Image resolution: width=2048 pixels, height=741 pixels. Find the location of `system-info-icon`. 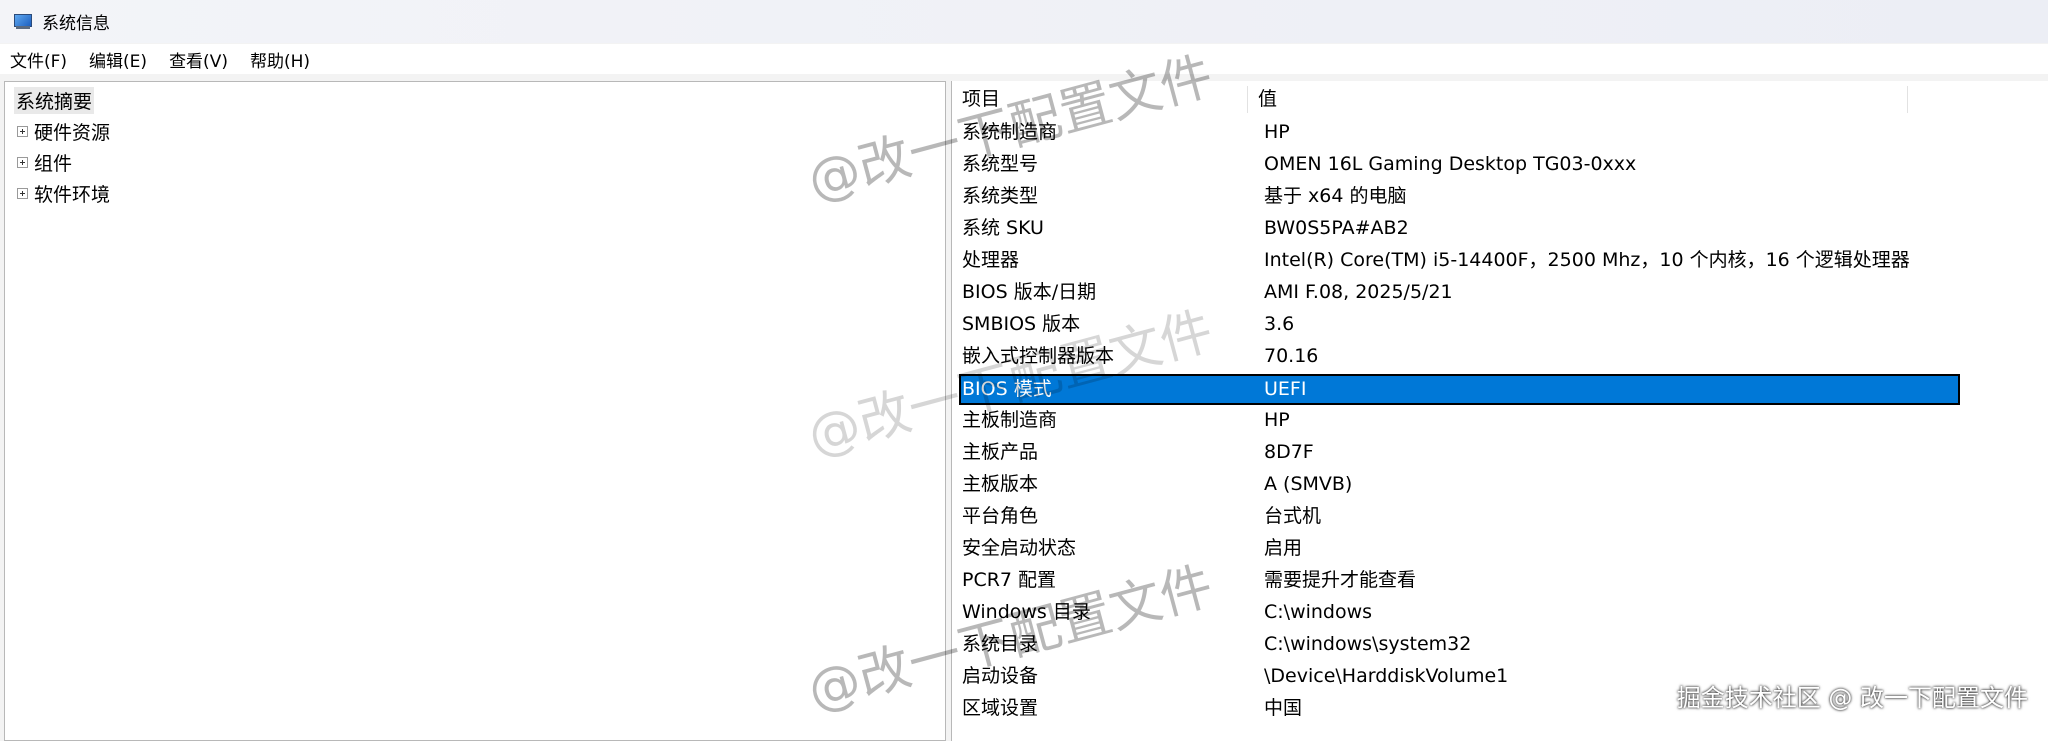

system-info-icon is located at coordinates (22, 21).